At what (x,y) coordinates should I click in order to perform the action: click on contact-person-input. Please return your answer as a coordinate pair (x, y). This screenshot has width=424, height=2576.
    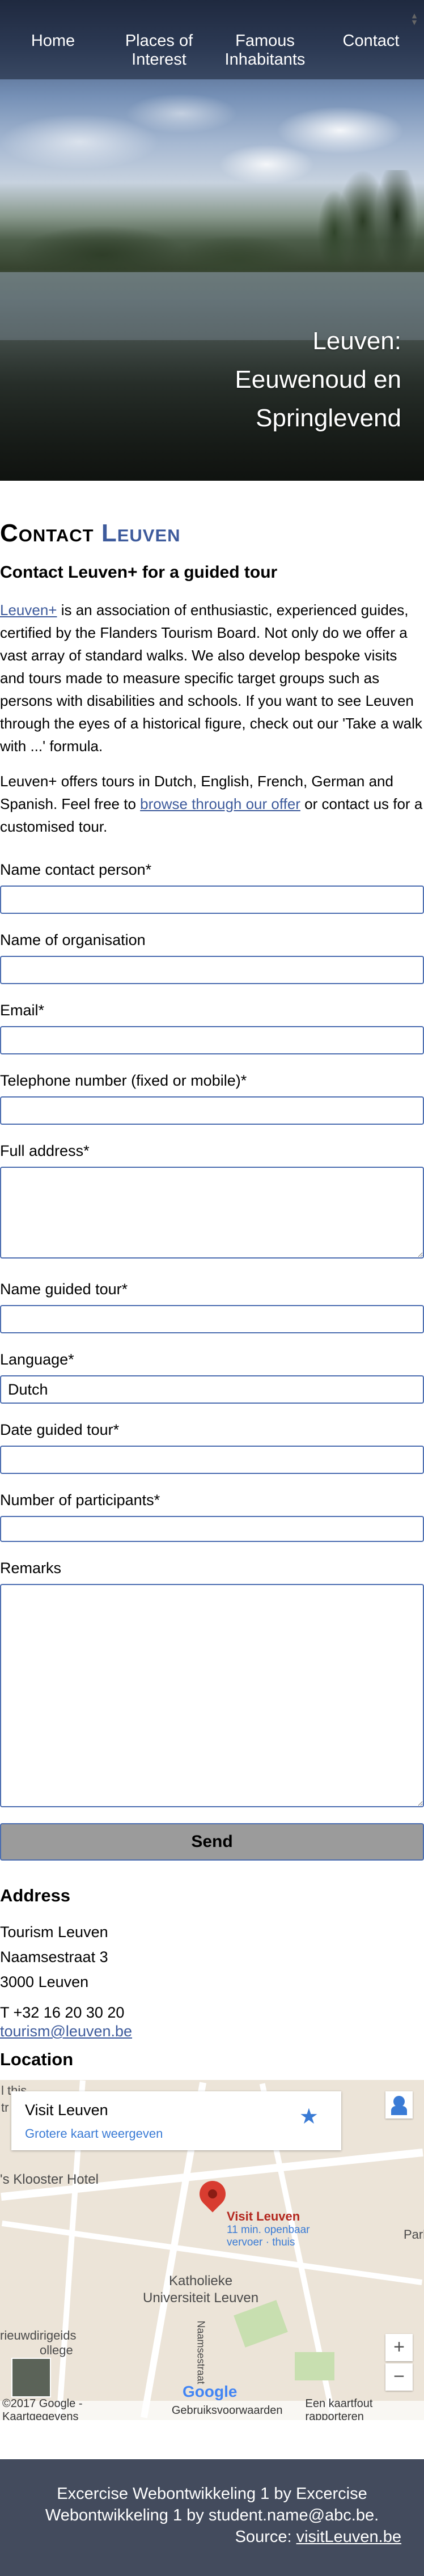
    Looking at the image, I should click on (212, 900).